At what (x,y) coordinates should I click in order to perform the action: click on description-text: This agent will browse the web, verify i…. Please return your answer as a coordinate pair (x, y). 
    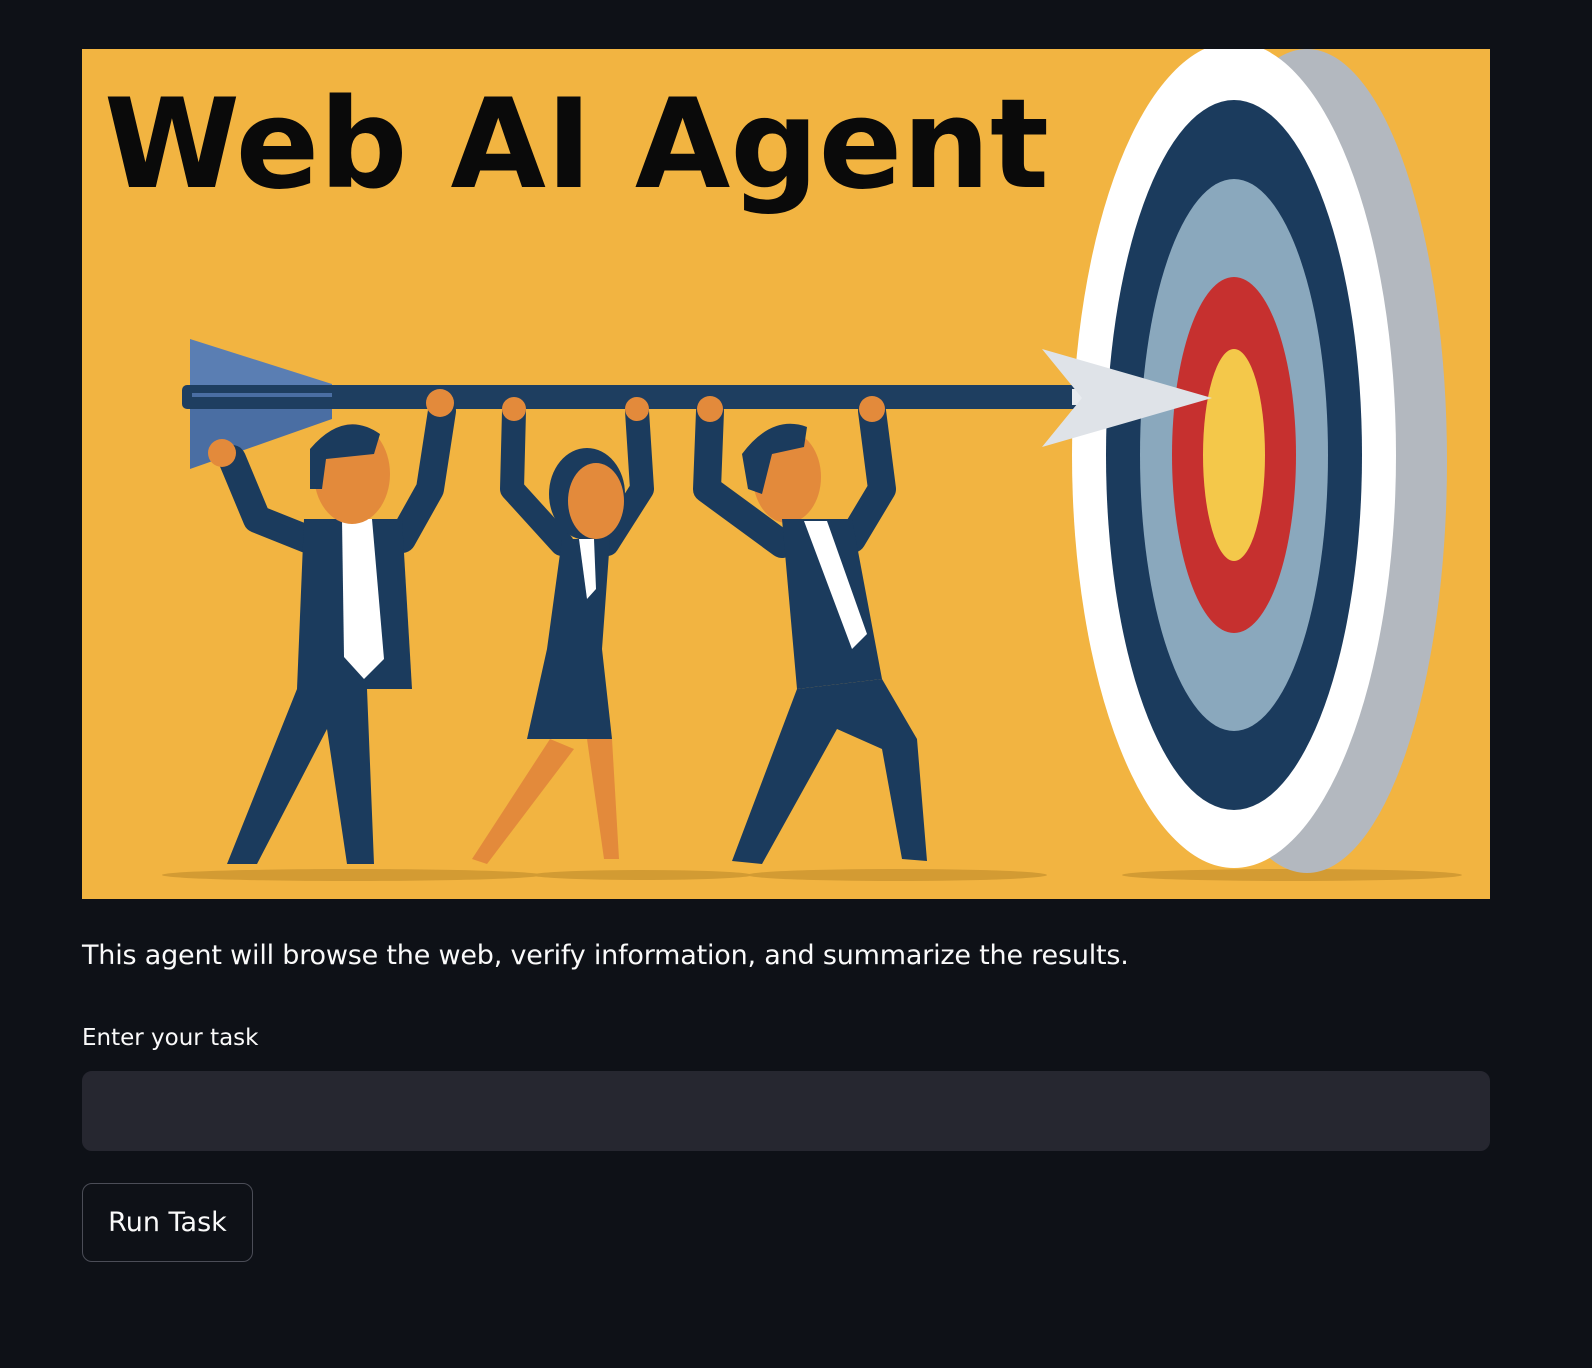
    Looking at the image, I should click on (605, 955).